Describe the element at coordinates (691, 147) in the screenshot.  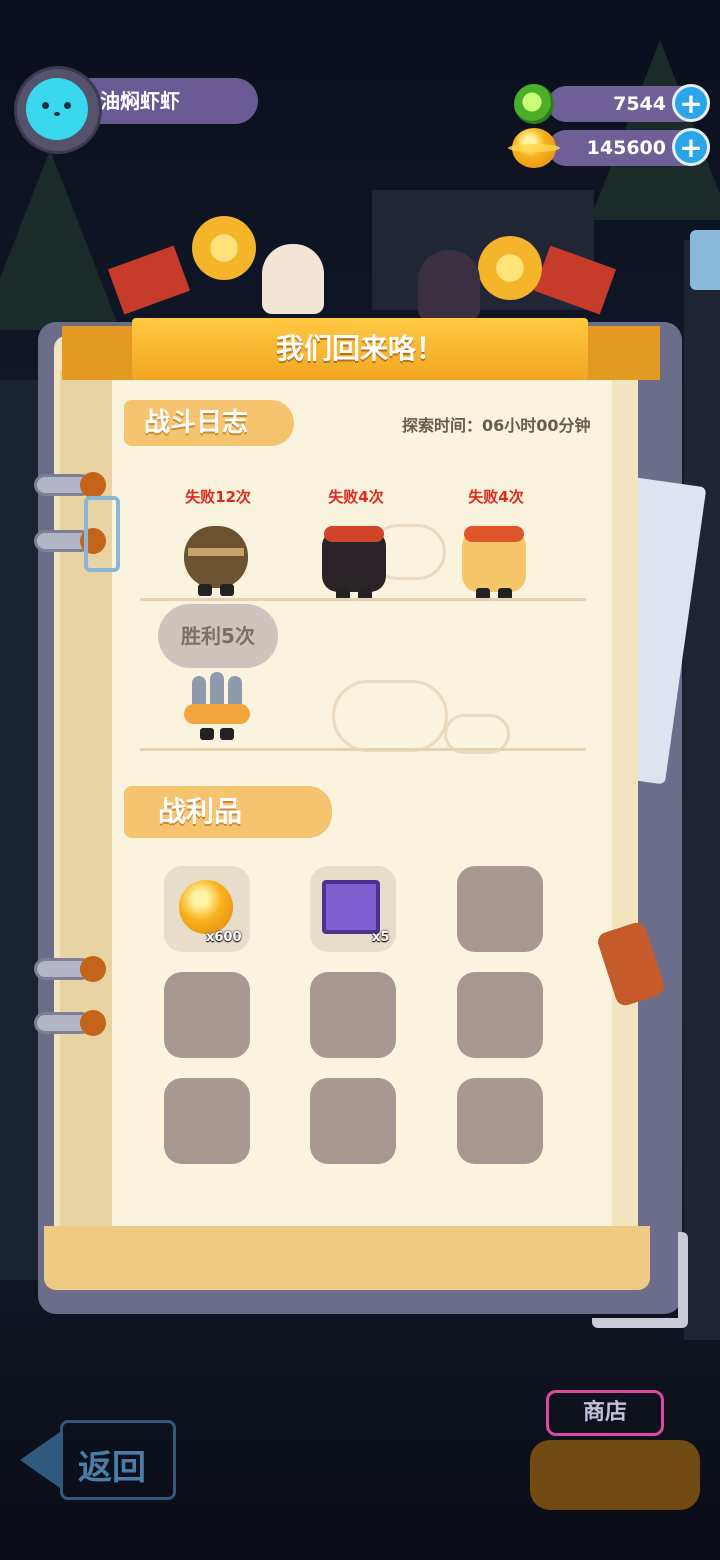
I see `add-gold-button: +` at that location.